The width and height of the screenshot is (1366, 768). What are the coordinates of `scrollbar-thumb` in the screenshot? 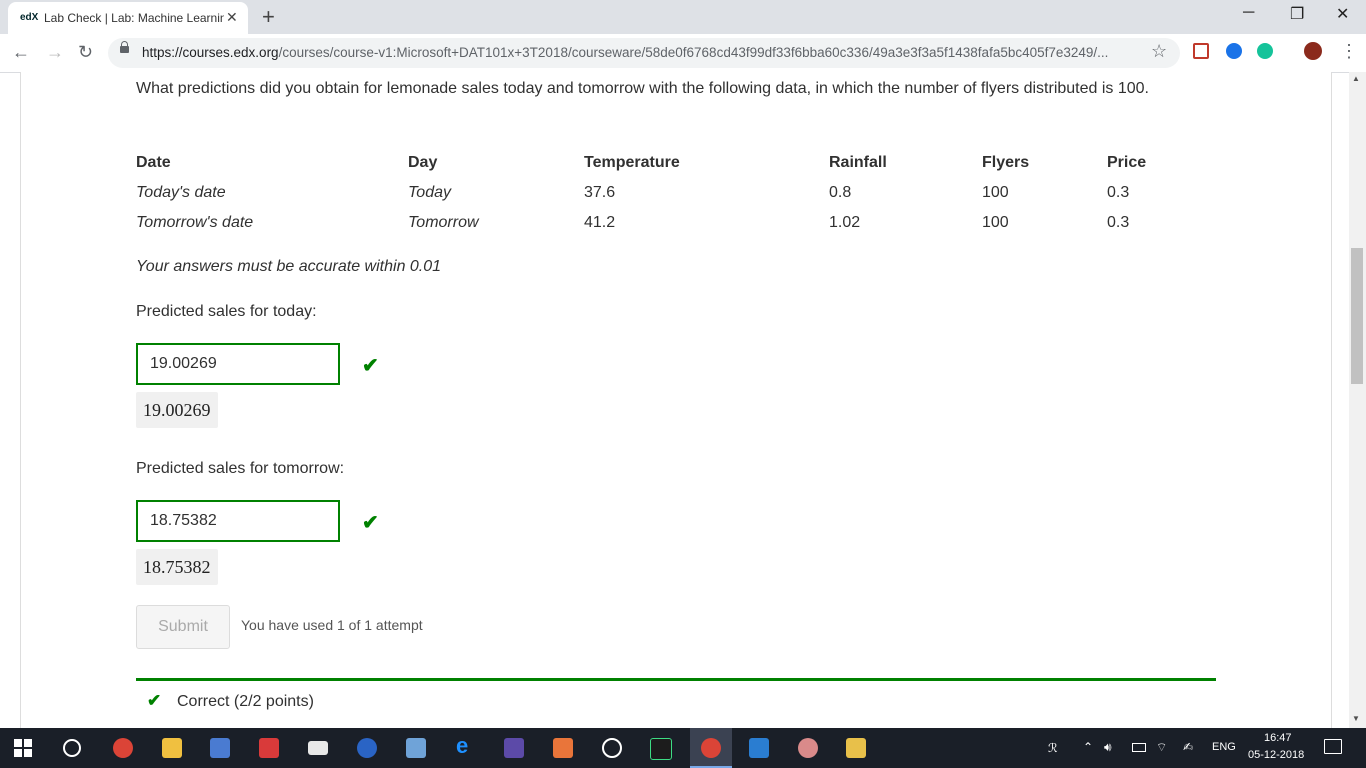 It's located at (1357, 316).